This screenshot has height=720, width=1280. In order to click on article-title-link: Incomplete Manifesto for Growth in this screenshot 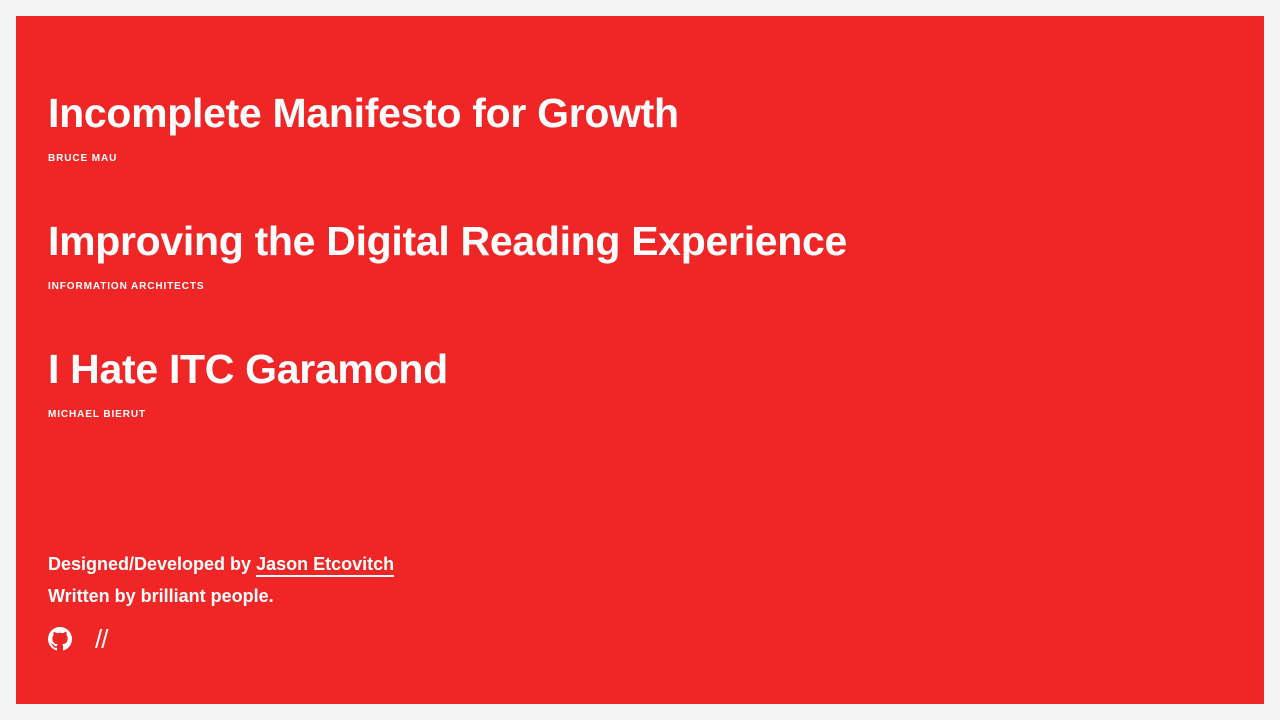, I will do `click(363, 113)`.